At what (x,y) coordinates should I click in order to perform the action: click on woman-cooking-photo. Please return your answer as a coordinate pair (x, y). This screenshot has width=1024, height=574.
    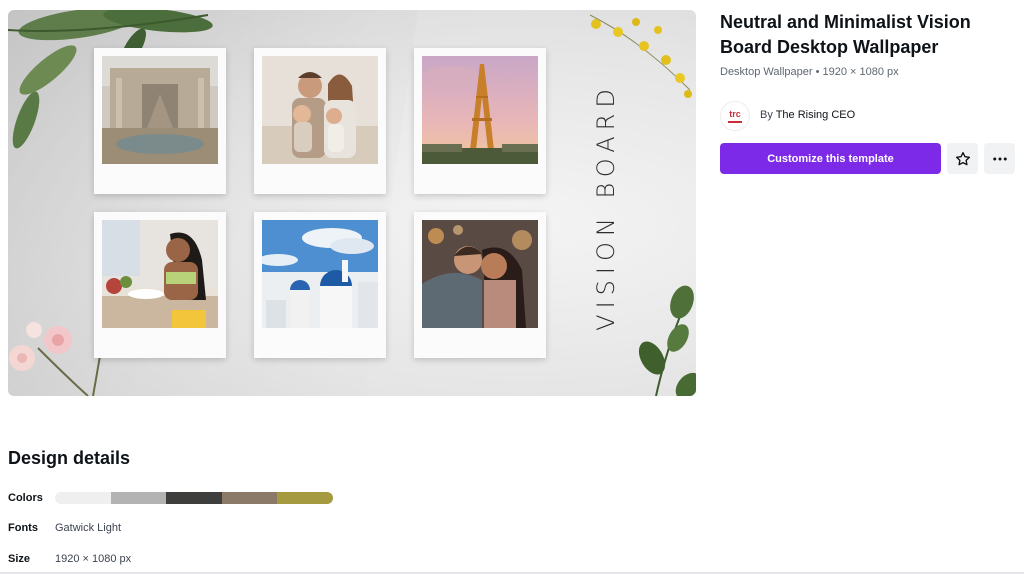
    Looking at the image, I should click on (160, 274).